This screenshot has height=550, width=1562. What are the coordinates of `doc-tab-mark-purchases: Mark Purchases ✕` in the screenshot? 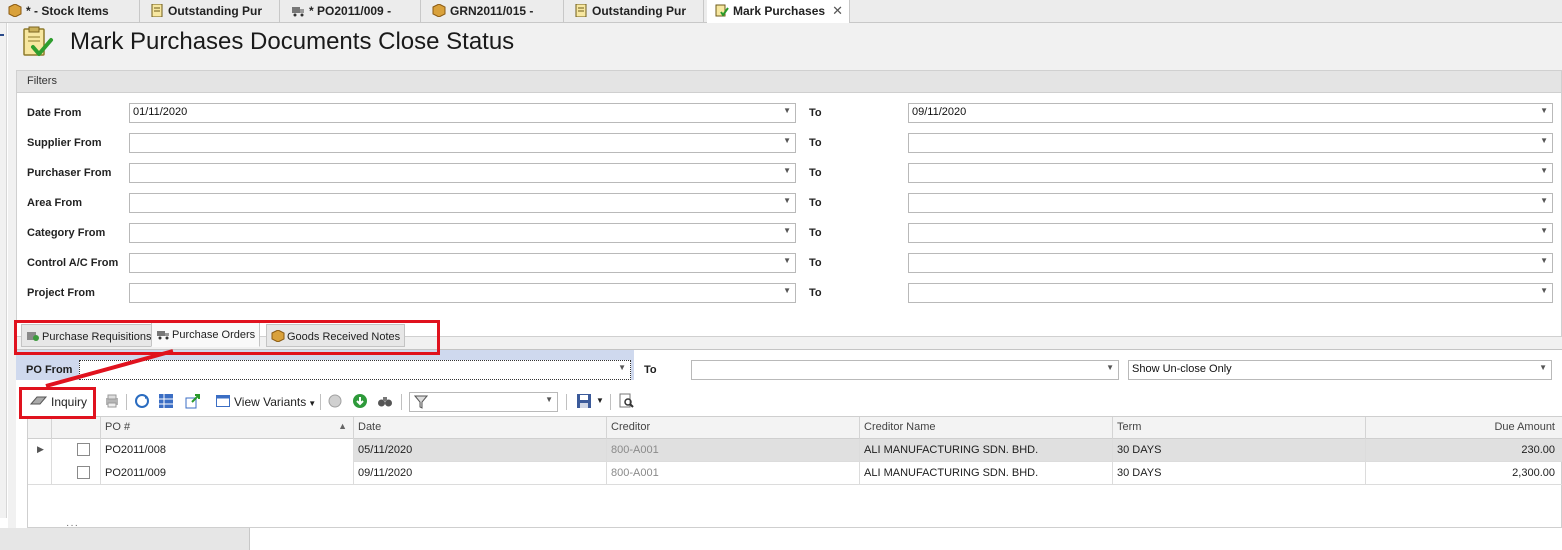 It's located at (778, 11).